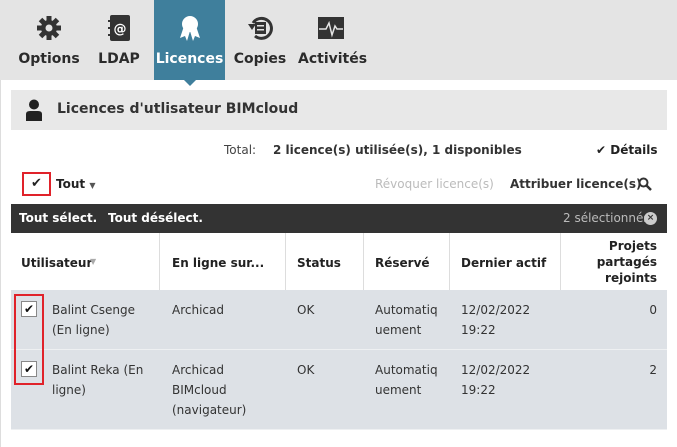 This screenshot has width=677, height=447. I want to click on col-projects: Projets partagés rejoints, so click(614, 261).